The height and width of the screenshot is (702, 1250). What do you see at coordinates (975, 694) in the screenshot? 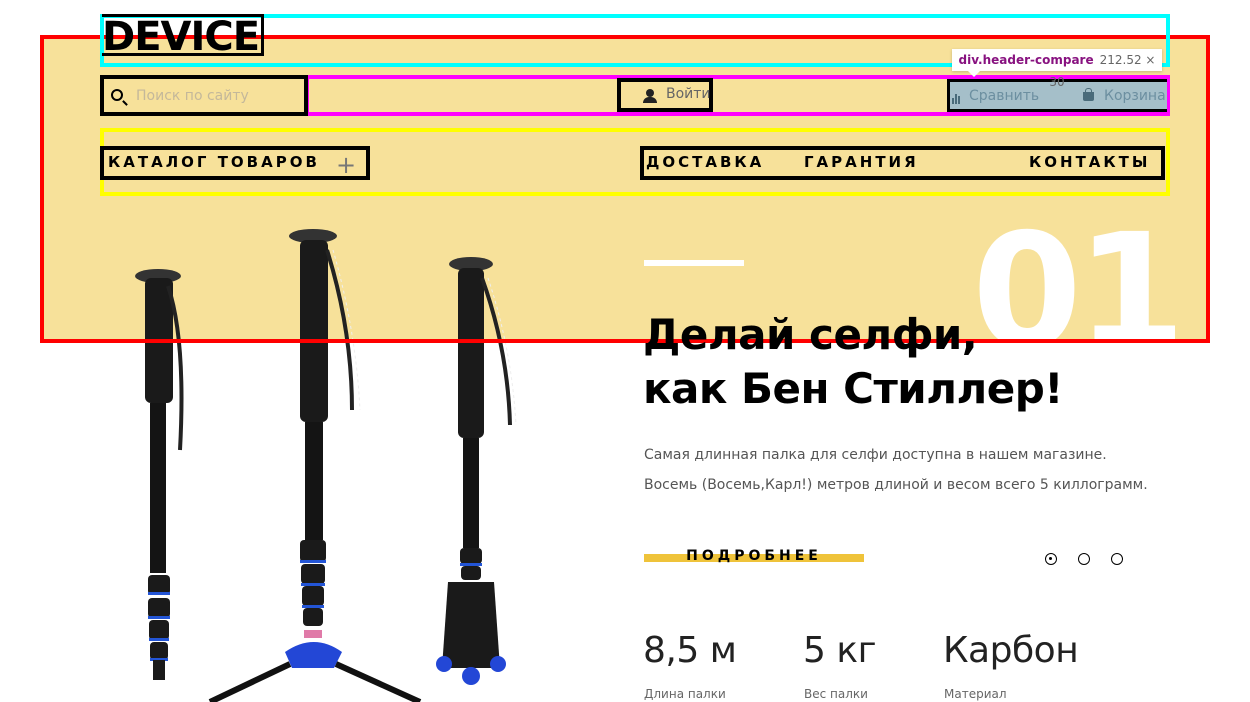
I see `spec-material-label: Материал` at bounding box center [975, 694].